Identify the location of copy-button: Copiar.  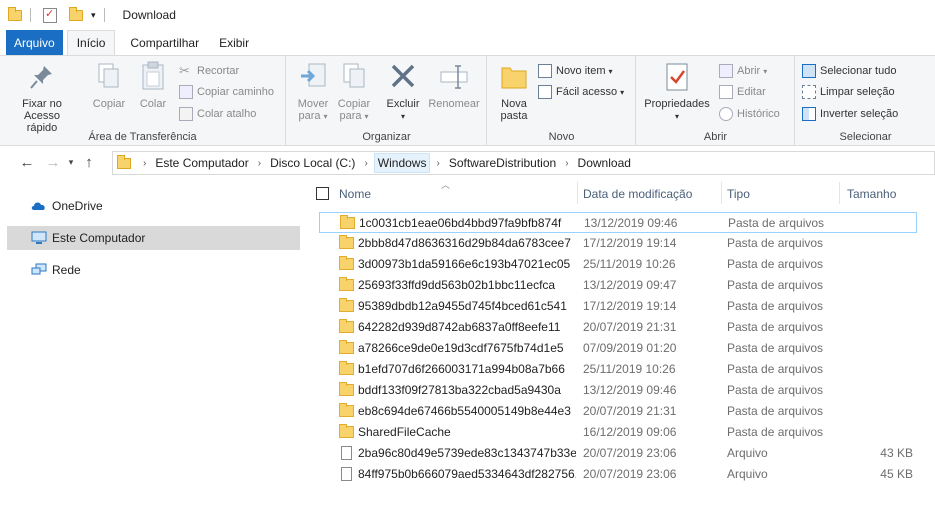
(109, 85).